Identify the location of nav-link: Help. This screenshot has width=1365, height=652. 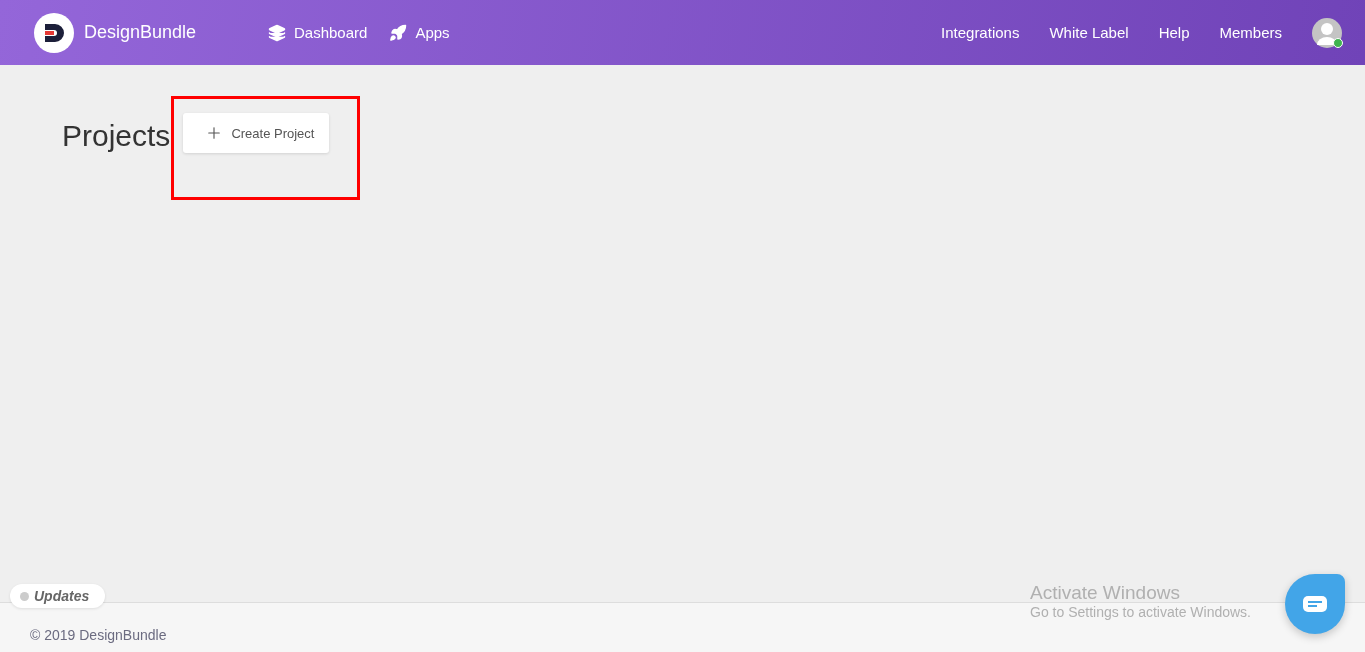
(1174, 32).